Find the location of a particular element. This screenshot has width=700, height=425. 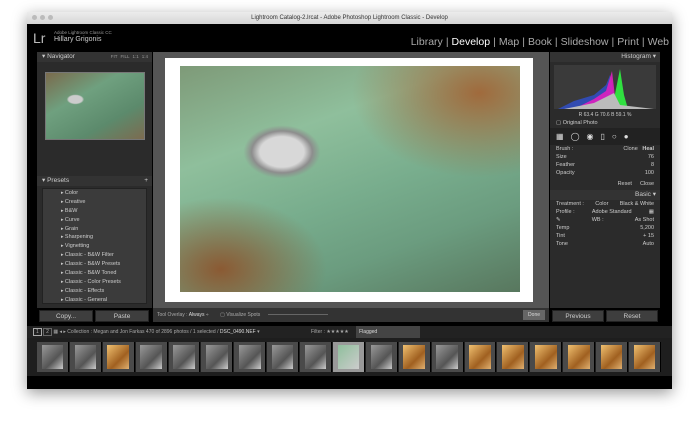

visualize-slider is located at coordinates (297, 315).